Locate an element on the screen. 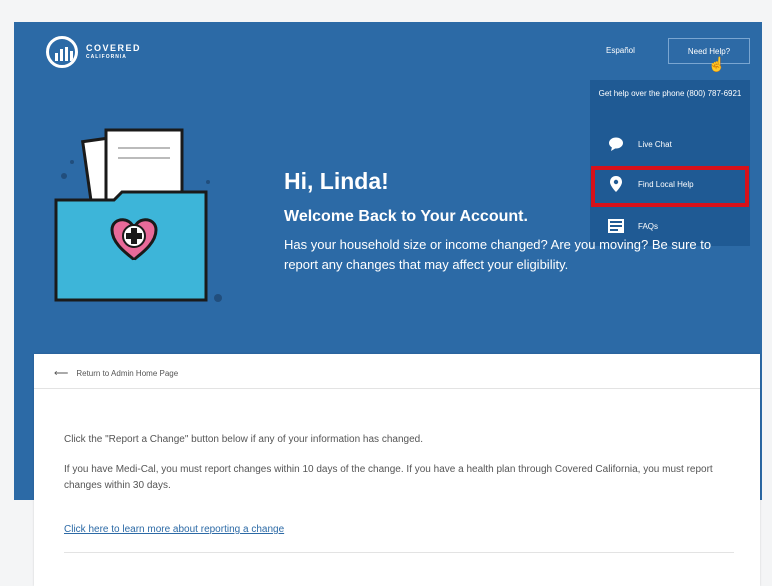 Image resolution: width=772 pixels, height=586 pixels. language-link: Español is located at coordinates (620, 50).